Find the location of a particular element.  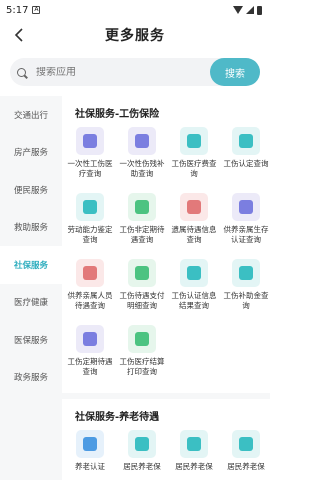

section-title: 社保服务-养老待遇 is located at coordinates (117, 417).